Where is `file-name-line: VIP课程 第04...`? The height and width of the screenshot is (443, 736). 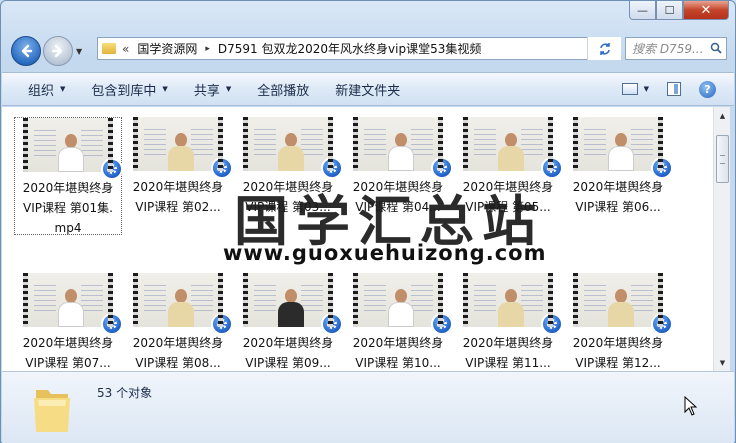 file-name-line: VIP课程 第04... is located at coordinates (398, 207).